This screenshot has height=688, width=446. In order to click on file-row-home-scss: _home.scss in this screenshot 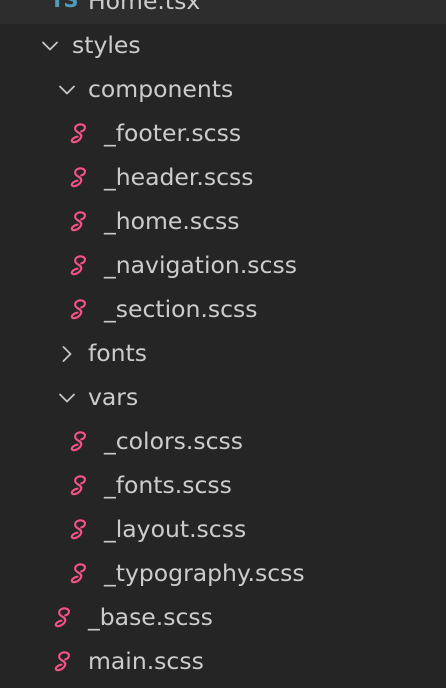, I will do `click(223, 222)`.